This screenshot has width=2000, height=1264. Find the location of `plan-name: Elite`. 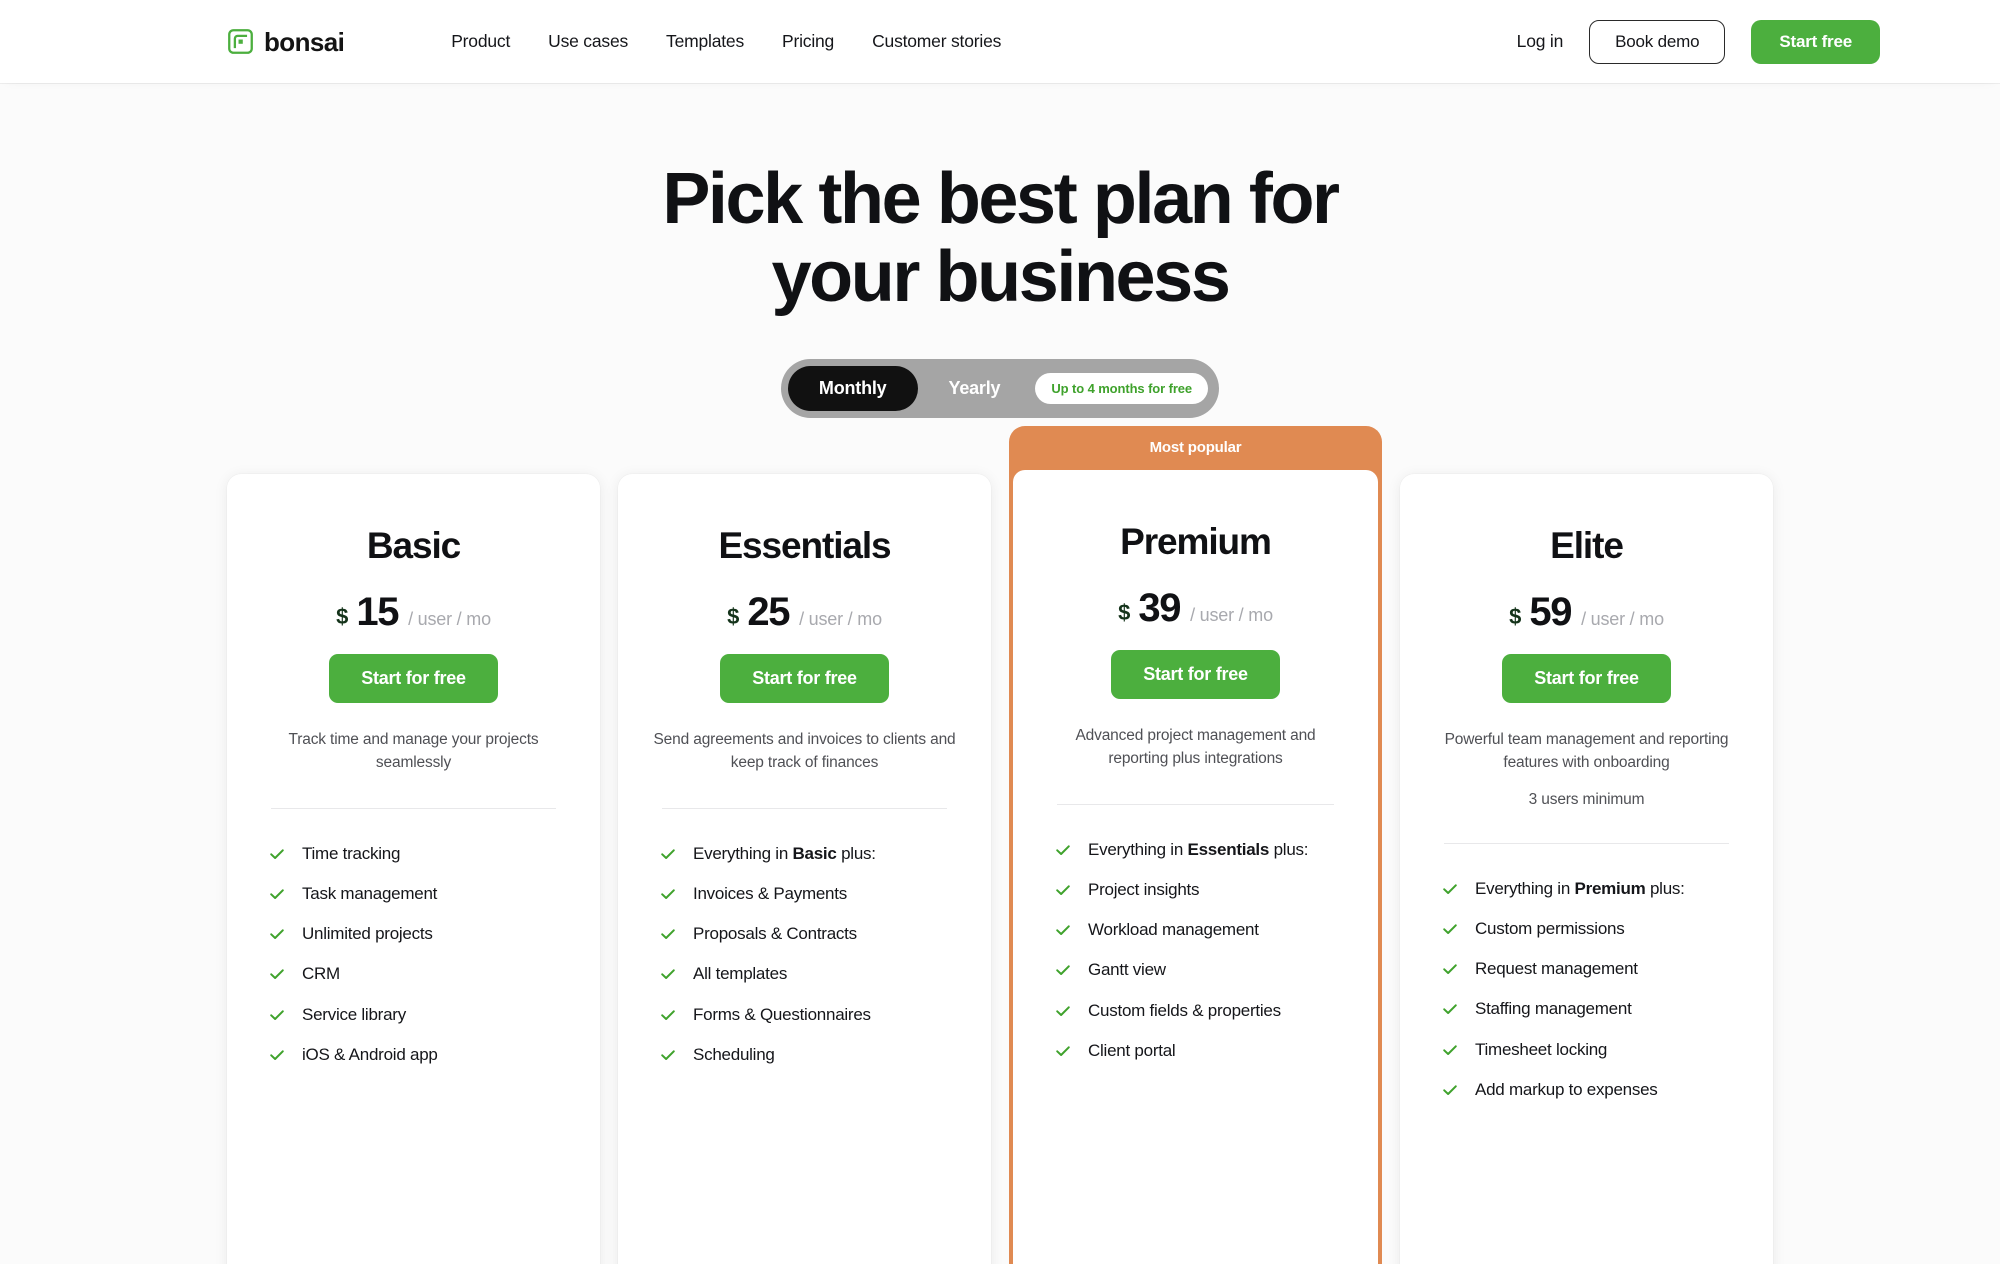

plan-name: Elite is located at coordinates (1587, 545).